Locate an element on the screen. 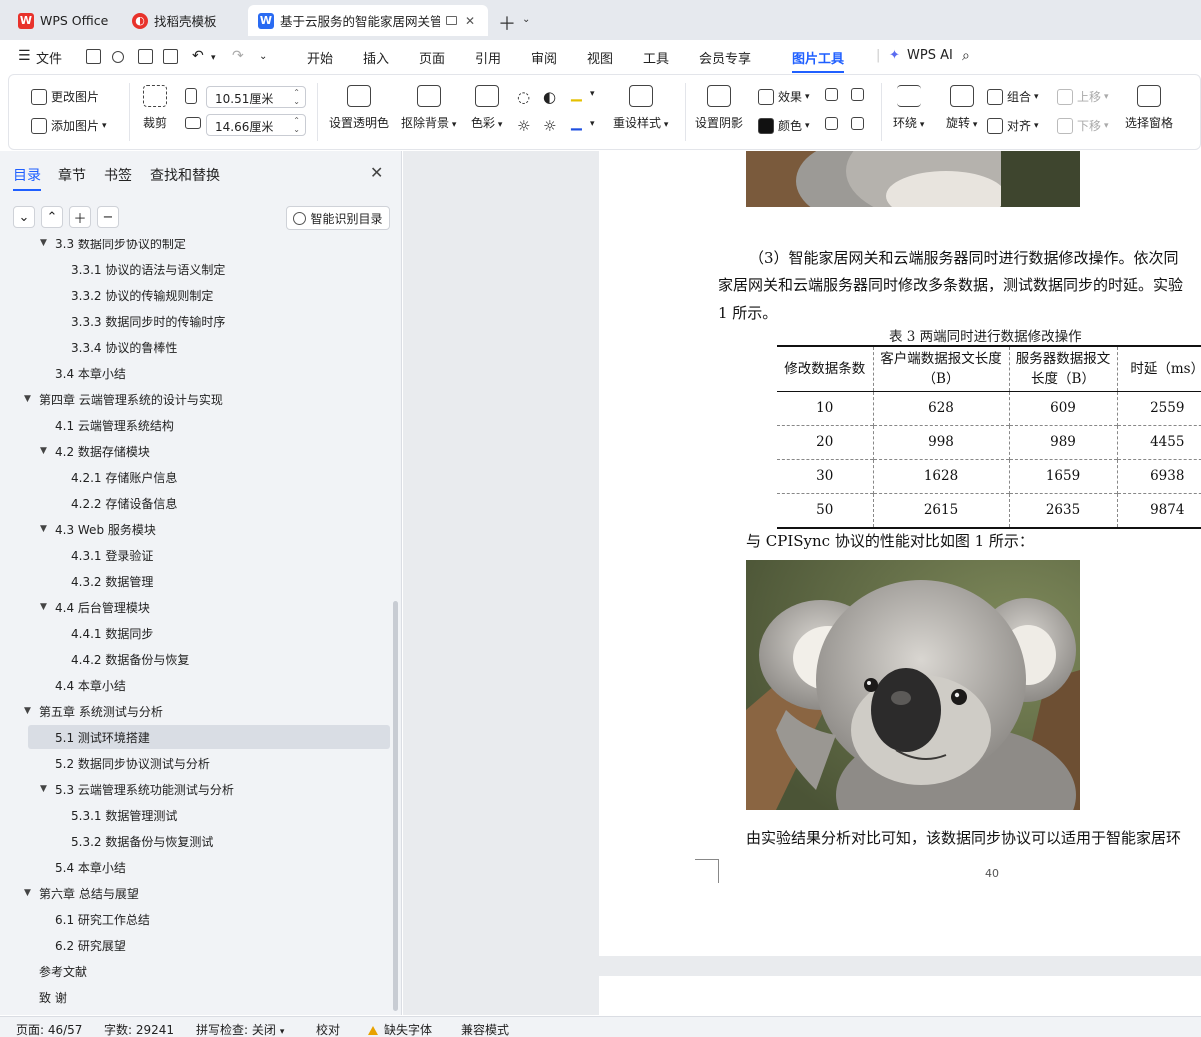 This screenshot has width=1201, height=1037. toc-item: 4.3.1 登录验证 is located at coordinates (209, 555).